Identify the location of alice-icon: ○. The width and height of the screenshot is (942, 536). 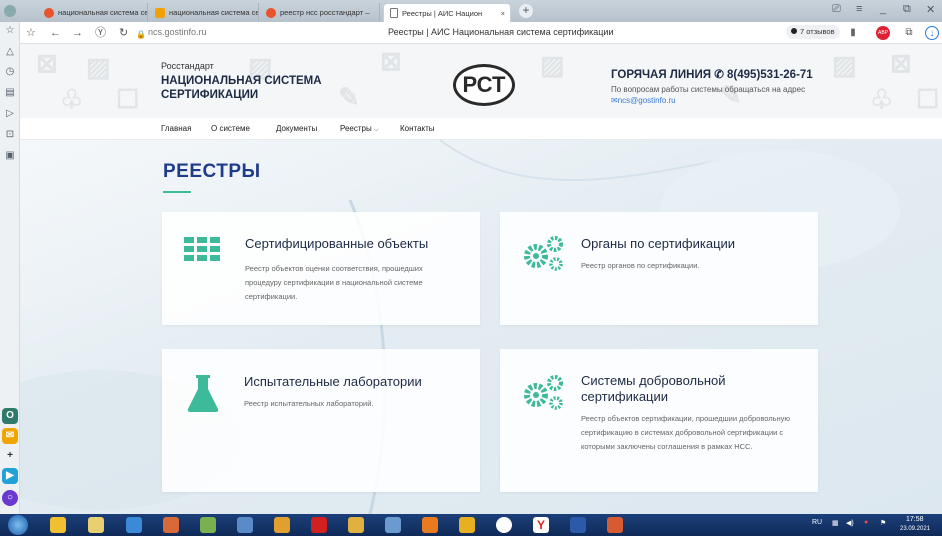
(10, 498).